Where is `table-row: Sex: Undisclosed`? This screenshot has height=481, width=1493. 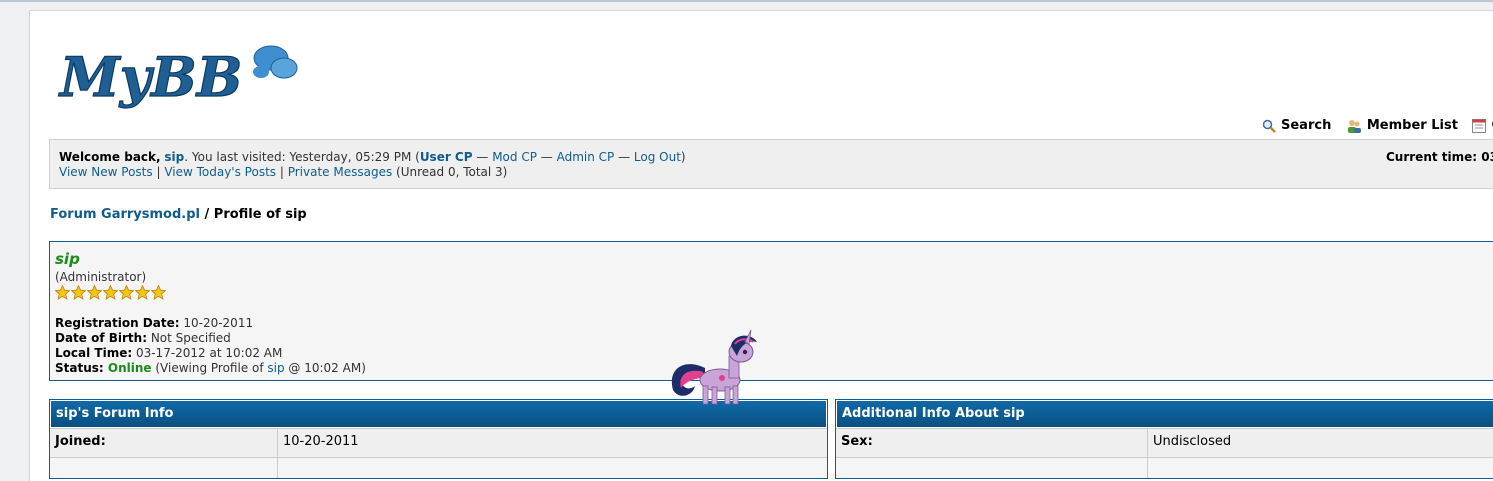
table-row: Sex: Undisclosed is located at coordinates (1164, 442).